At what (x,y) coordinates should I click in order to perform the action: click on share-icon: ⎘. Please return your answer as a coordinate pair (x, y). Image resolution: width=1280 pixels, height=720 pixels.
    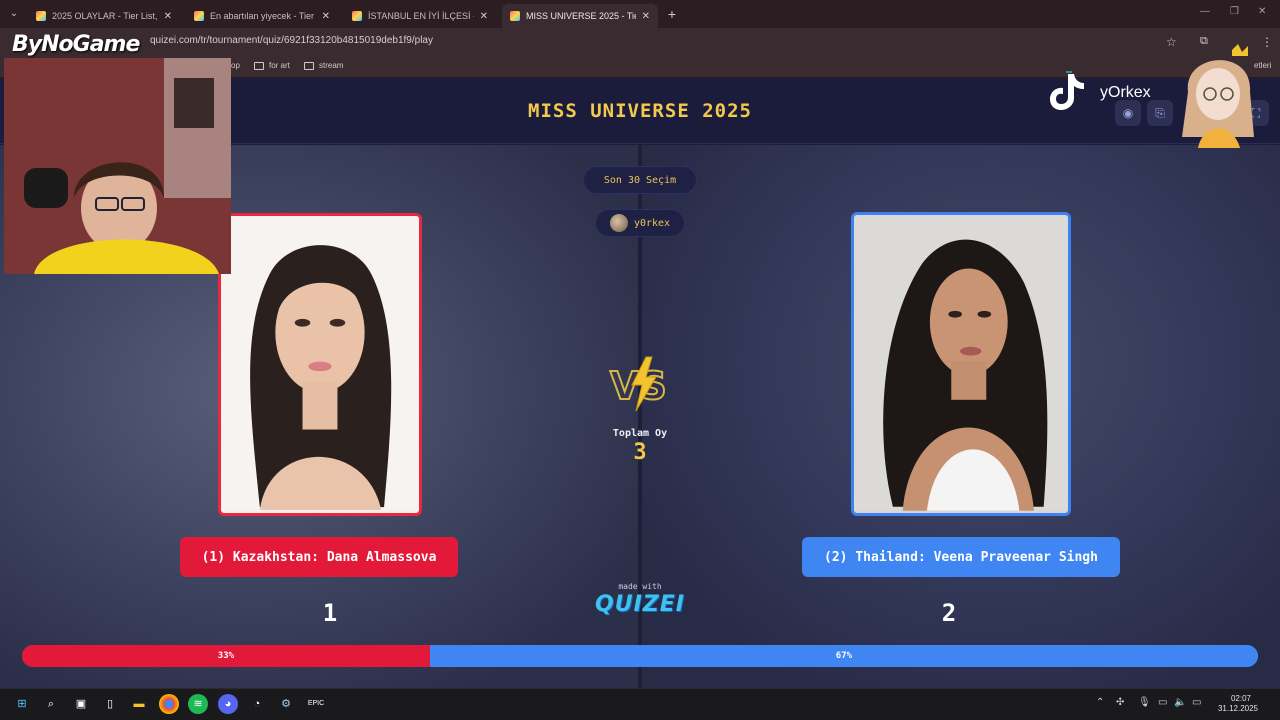
    Looking at the image, I should click on (1160, 113).